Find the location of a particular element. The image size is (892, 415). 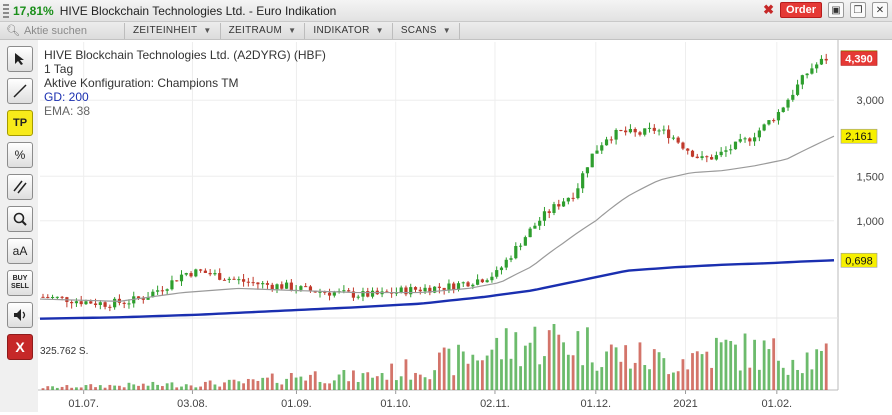

buy-sell-button: BUY SELL is located at coordinates (20, 283).